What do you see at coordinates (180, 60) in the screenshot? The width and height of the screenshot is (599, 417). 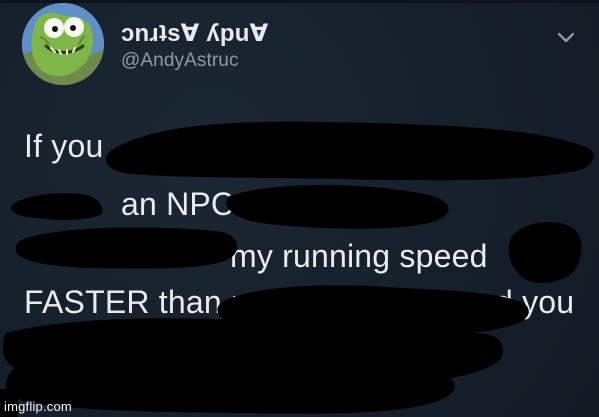 I see `user-handle: @AndyAstruc` at bounding box center [180, 60].